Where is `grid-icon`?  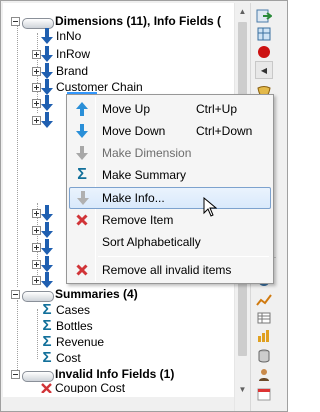 grid-icon is located at coordinates (264, 34).